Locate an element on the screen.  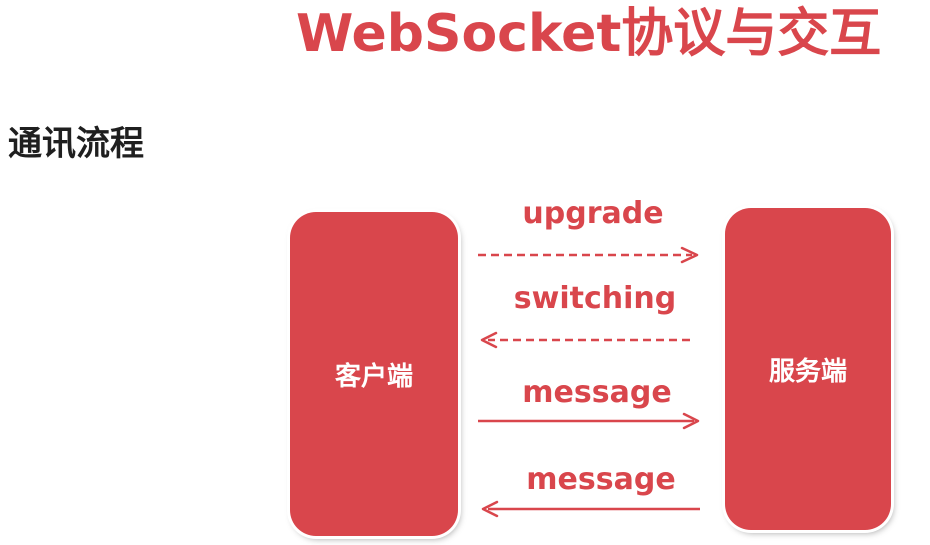
message-arrow-client-to-server is located at coordinates (589, 421).